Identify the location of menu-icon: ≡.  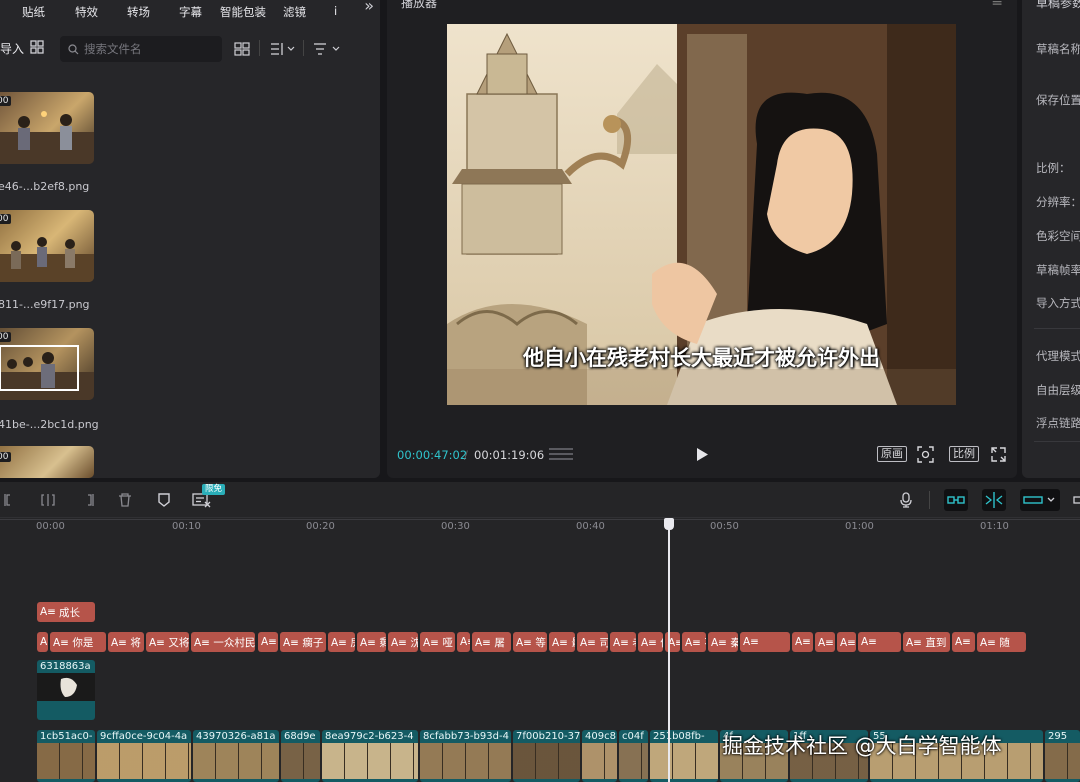
(997, 5).